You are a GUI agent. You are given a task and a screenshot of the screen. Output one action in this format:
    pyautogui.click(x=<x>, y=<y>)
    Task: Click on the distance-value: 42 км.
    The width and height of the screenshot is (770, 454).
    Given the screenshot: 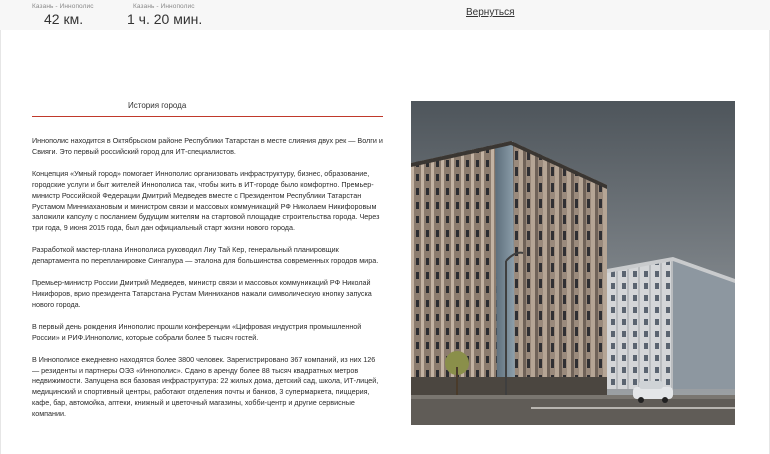 What is the action you would take?
    pyautogui.click(x=64, y=19)
    